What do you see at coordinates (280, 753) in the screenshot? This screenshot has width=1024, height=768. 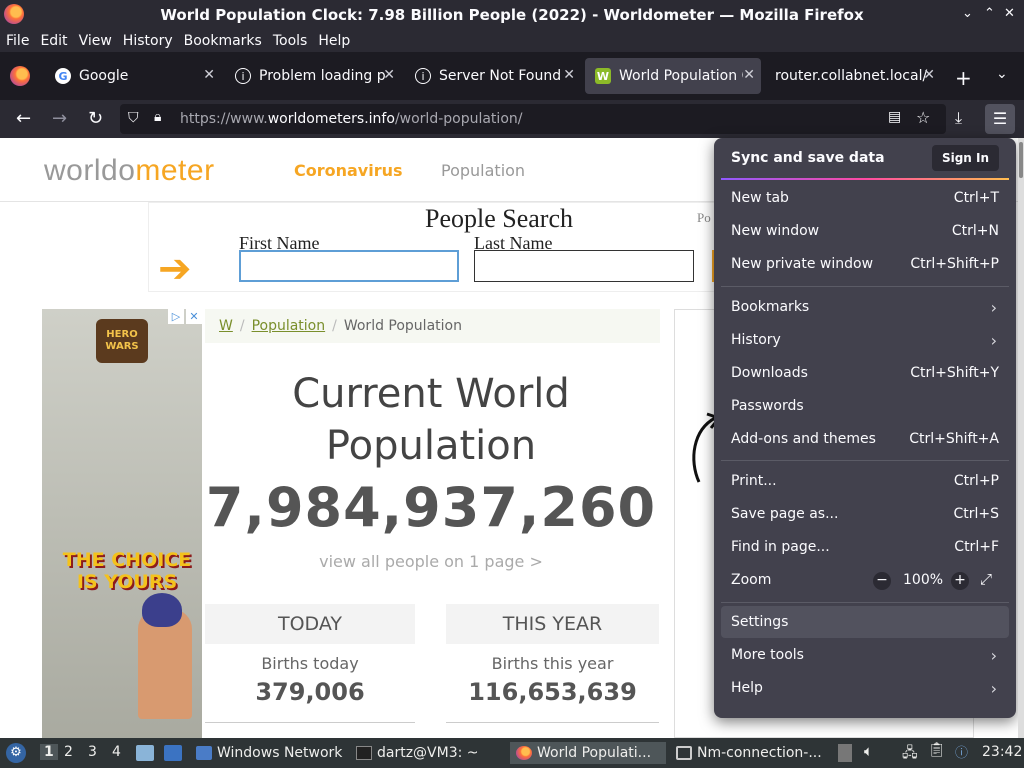 I see `taskbar-item-label: Windows Network` at bounding box center [280, 753].